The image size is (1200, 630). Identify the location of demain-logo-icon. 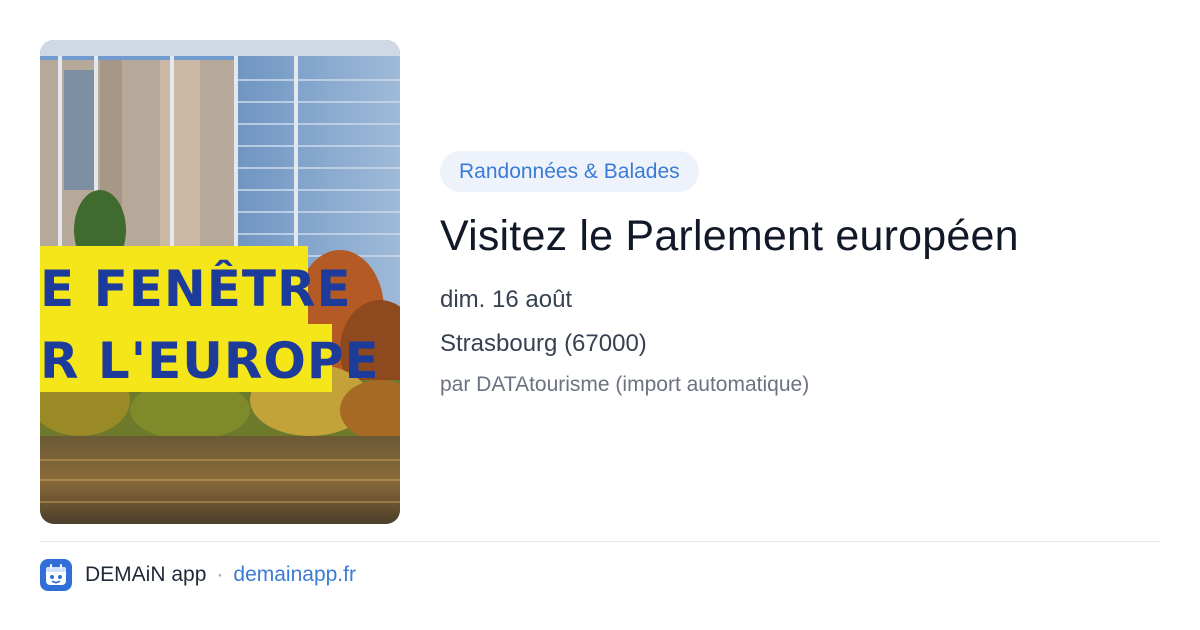
(56, 575).